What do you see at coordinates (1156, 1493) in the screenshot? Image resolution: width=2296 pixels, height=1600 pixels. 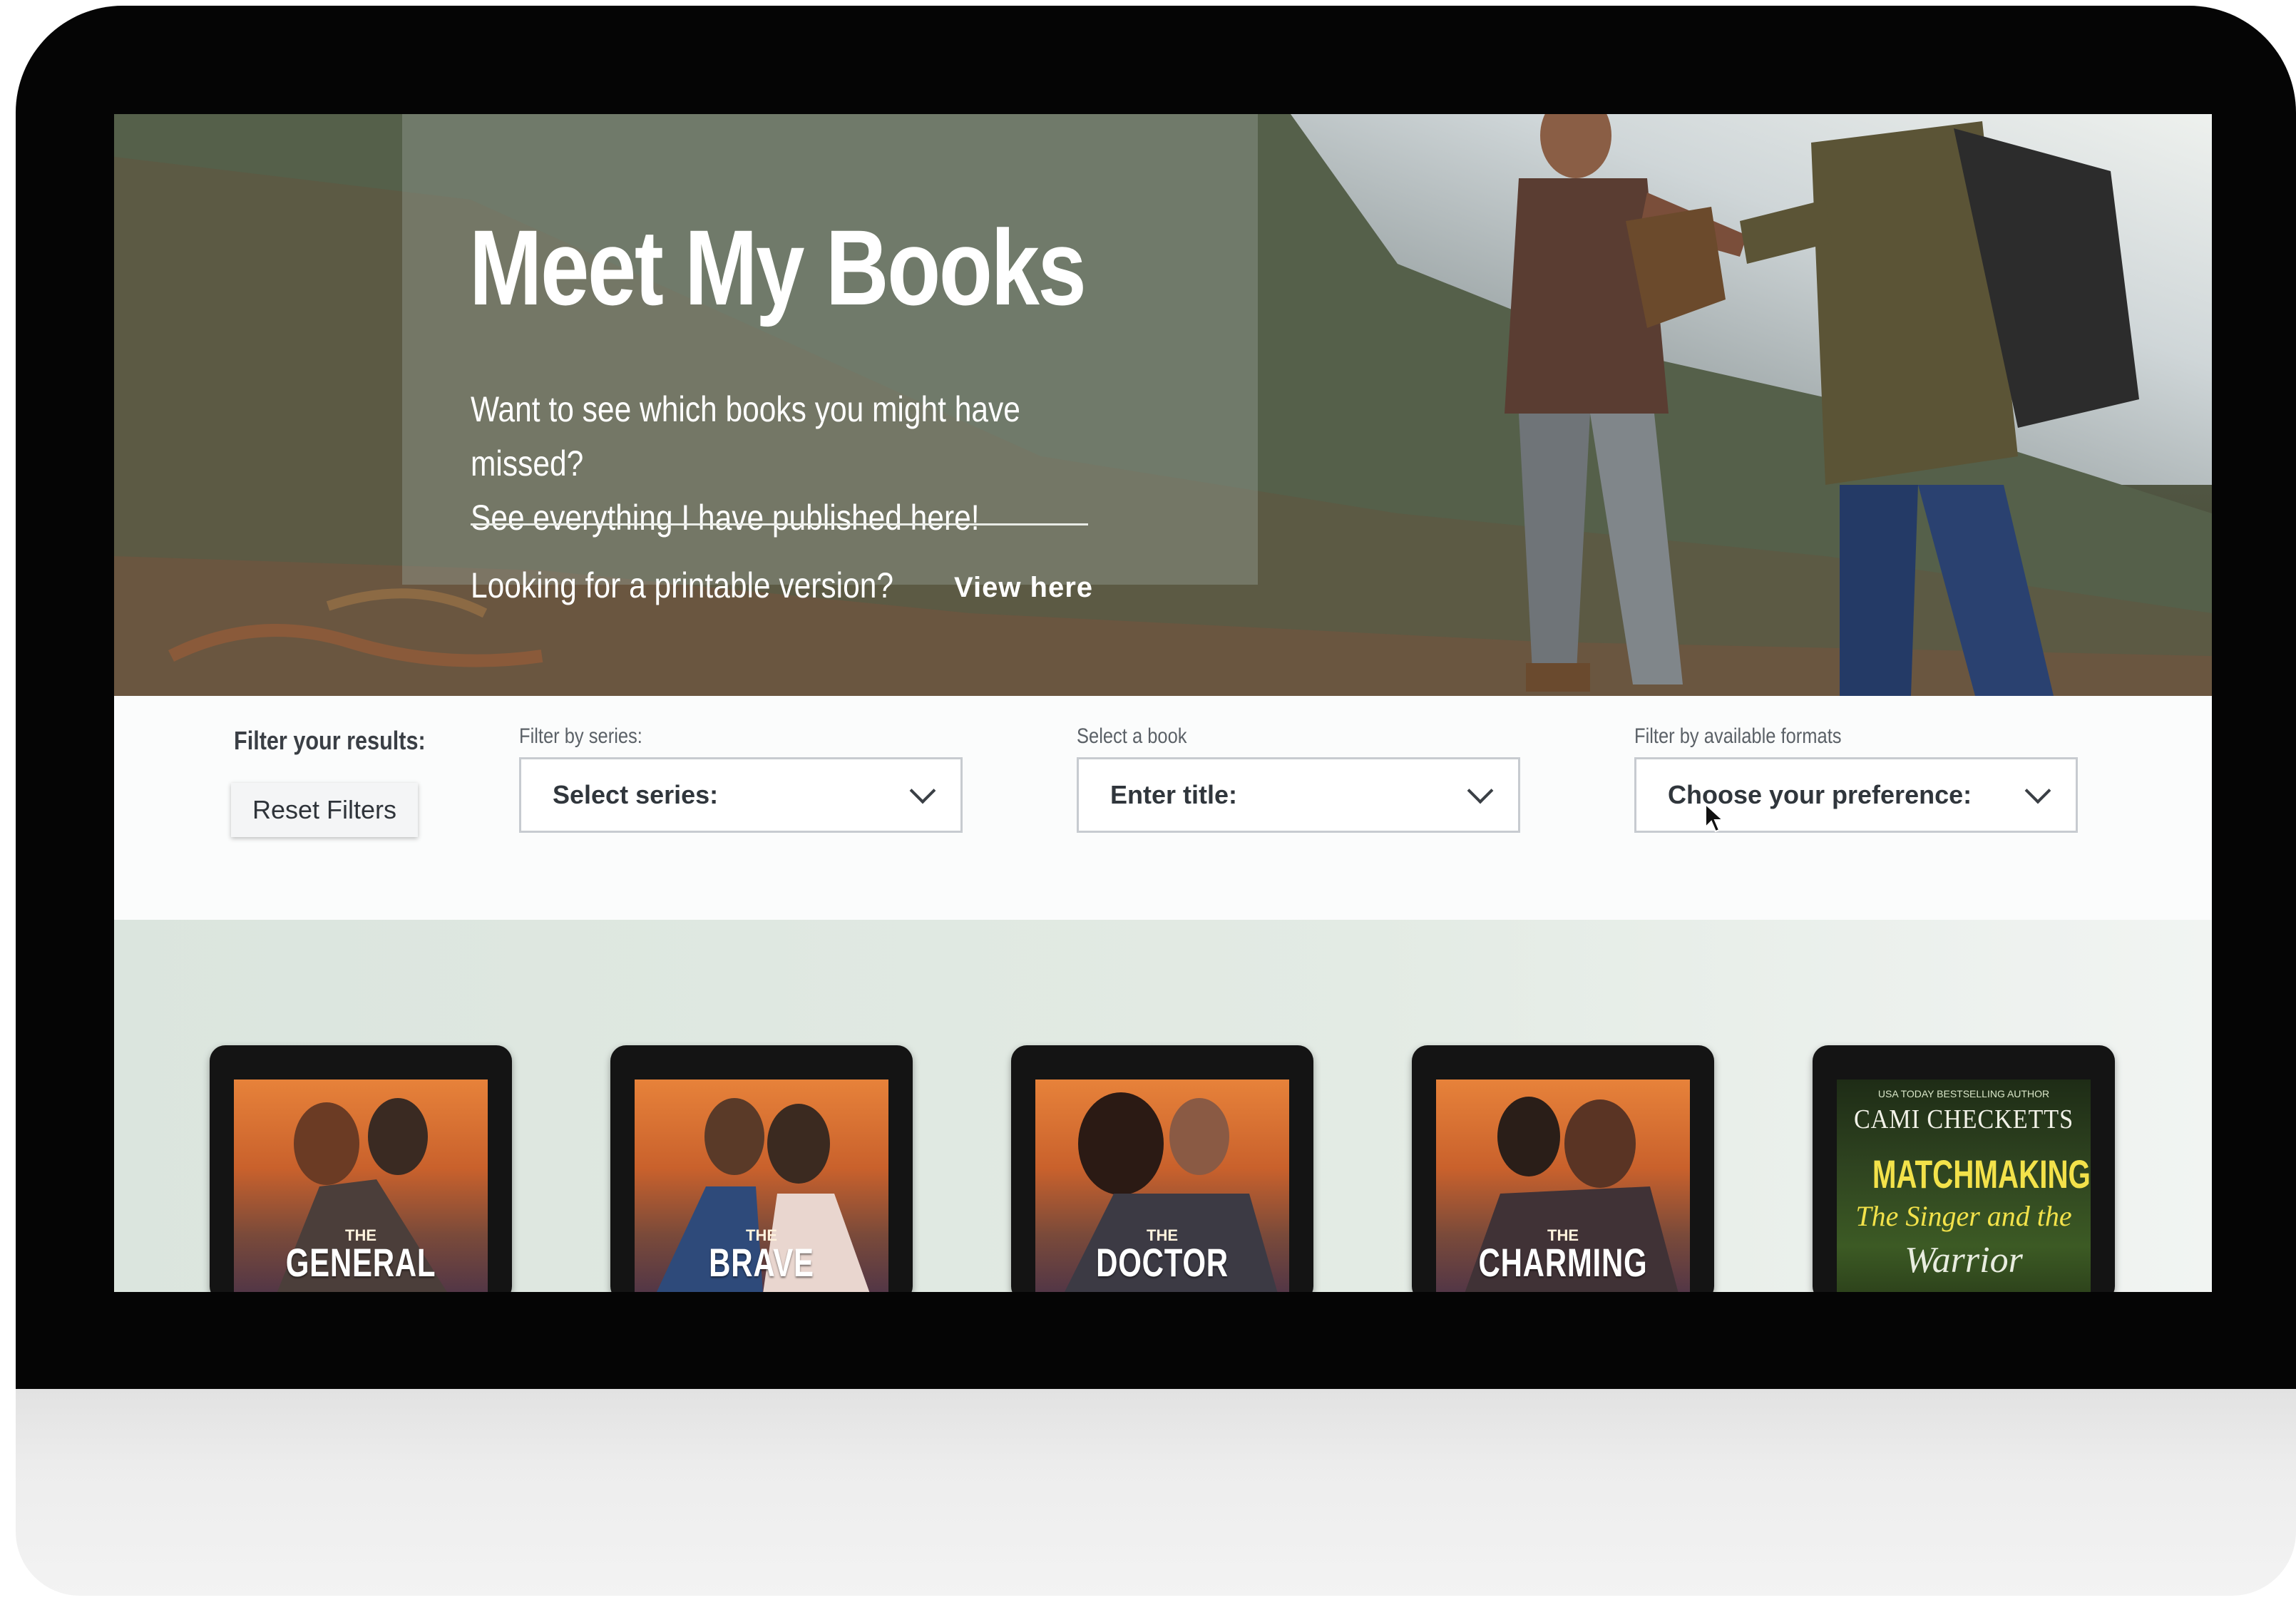 I see `monitor-chin` at bounding box center [1156, 1493].